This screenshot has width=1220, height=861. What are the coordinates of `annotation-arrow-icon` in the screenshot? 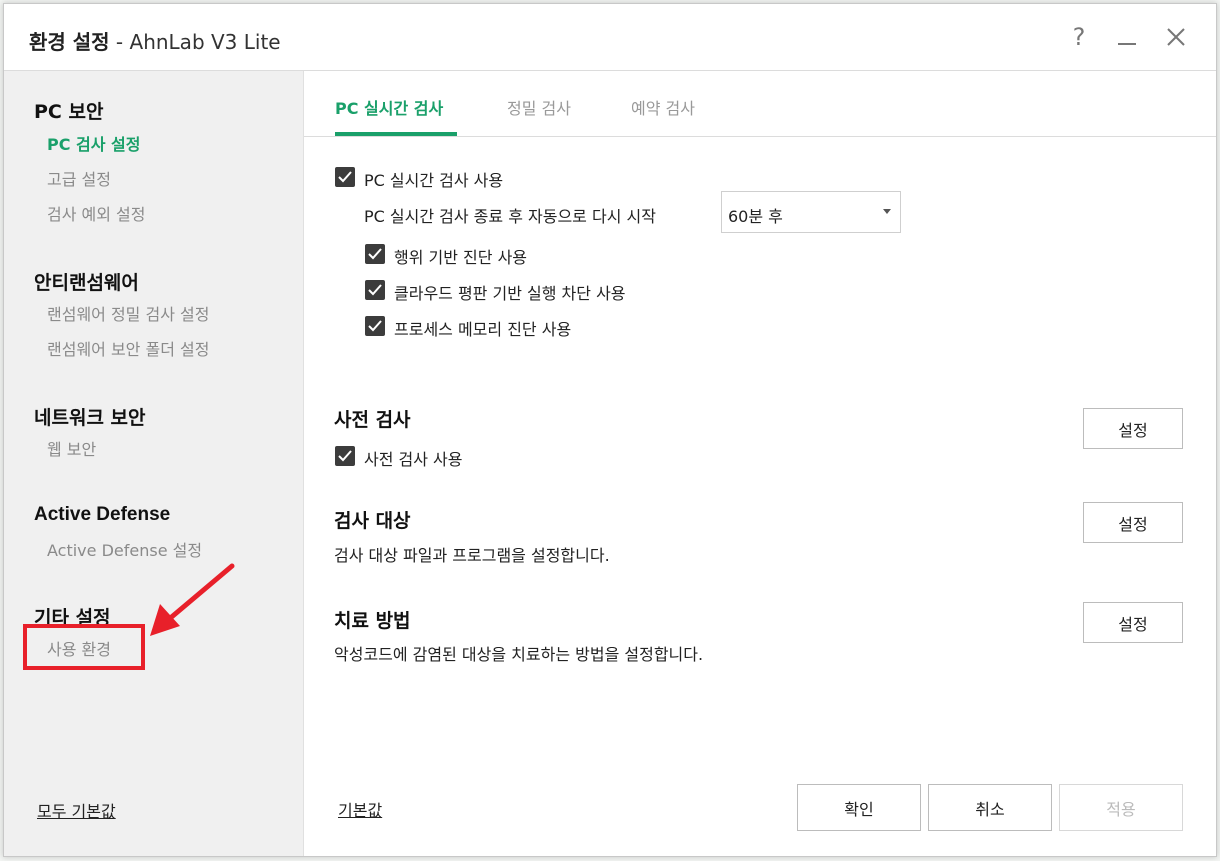 It's located at (192, 599).